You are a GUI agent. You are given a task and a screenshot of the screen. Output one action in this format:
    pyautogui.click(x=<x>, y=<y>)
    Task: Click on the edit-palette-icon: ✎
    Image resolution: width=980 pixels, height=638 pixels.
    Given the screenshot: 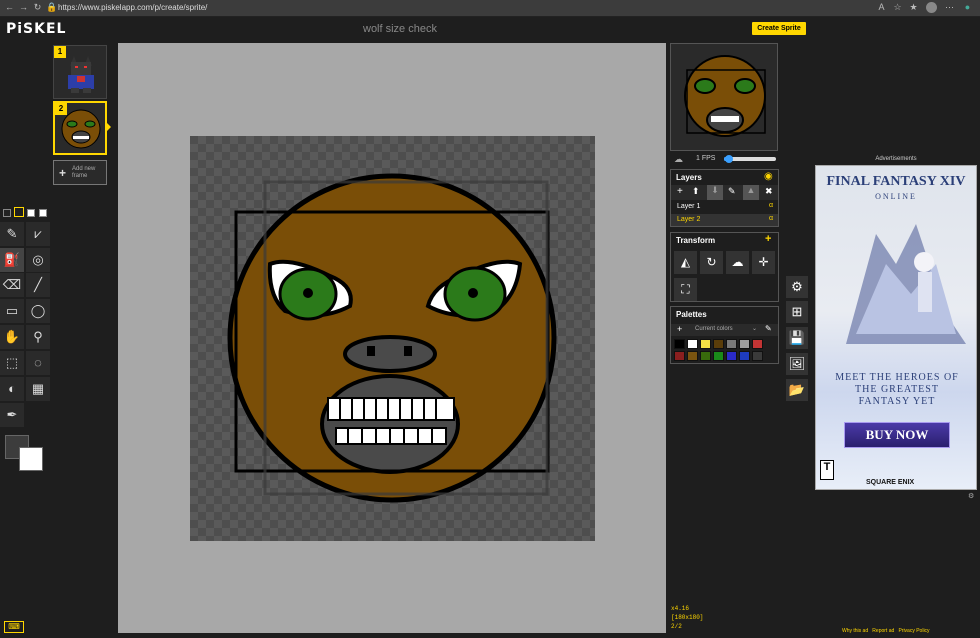 What is the action you would take?
    pyautogui.click(x=768, y=328)
    